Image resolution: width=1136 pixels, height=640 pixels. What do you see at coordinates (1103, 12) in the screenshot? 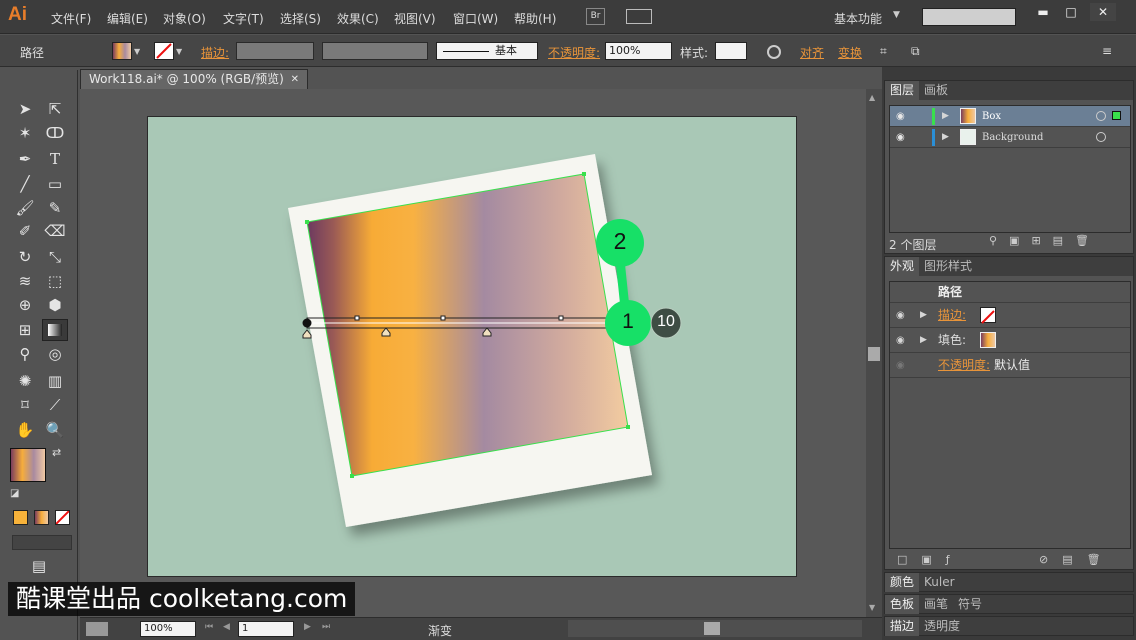
I see `close-button: ✕` at bounding box center [1103, 12].